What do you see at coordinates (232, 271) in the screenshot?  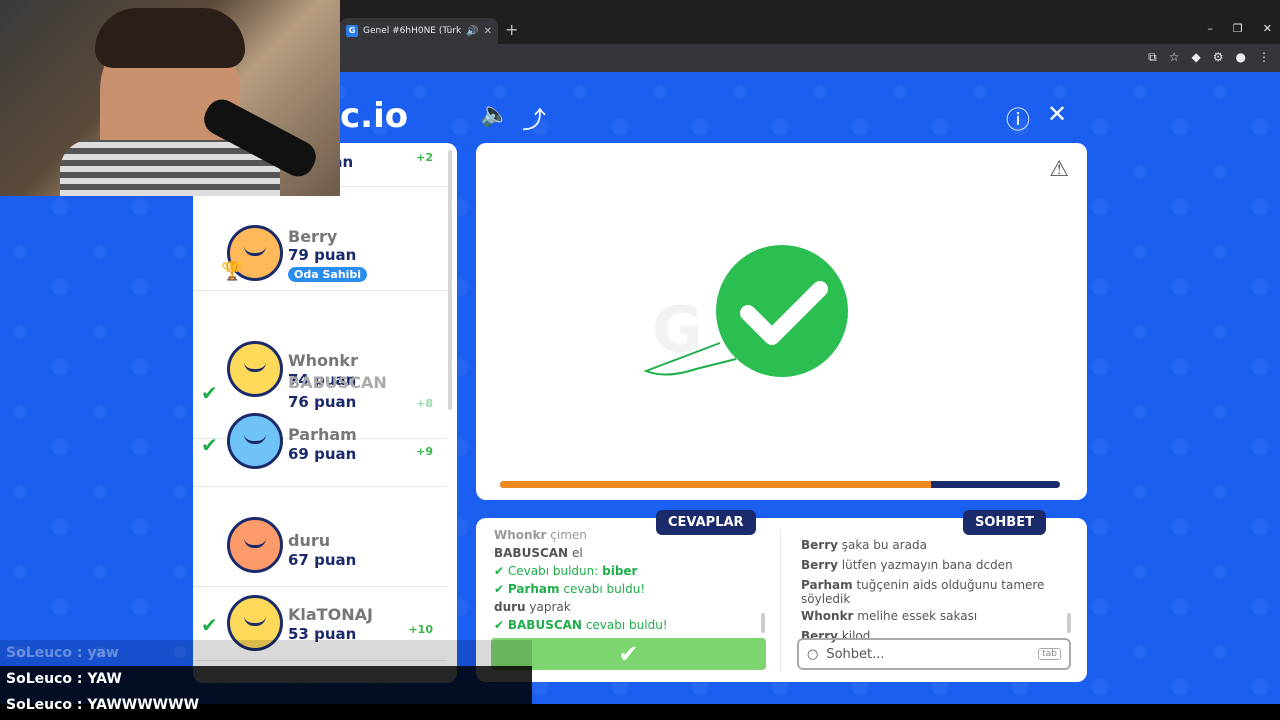 I see `trophy-icon: 🏆` at bounding box center [232, 271].